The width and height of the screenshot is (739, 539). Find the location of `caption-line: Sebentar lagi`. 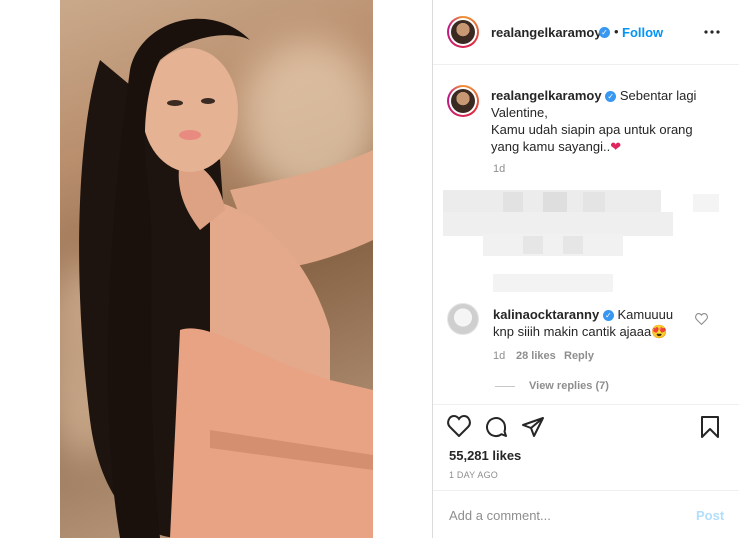

caption-line: Sebentar lagi is located at coordinates (658, 95).